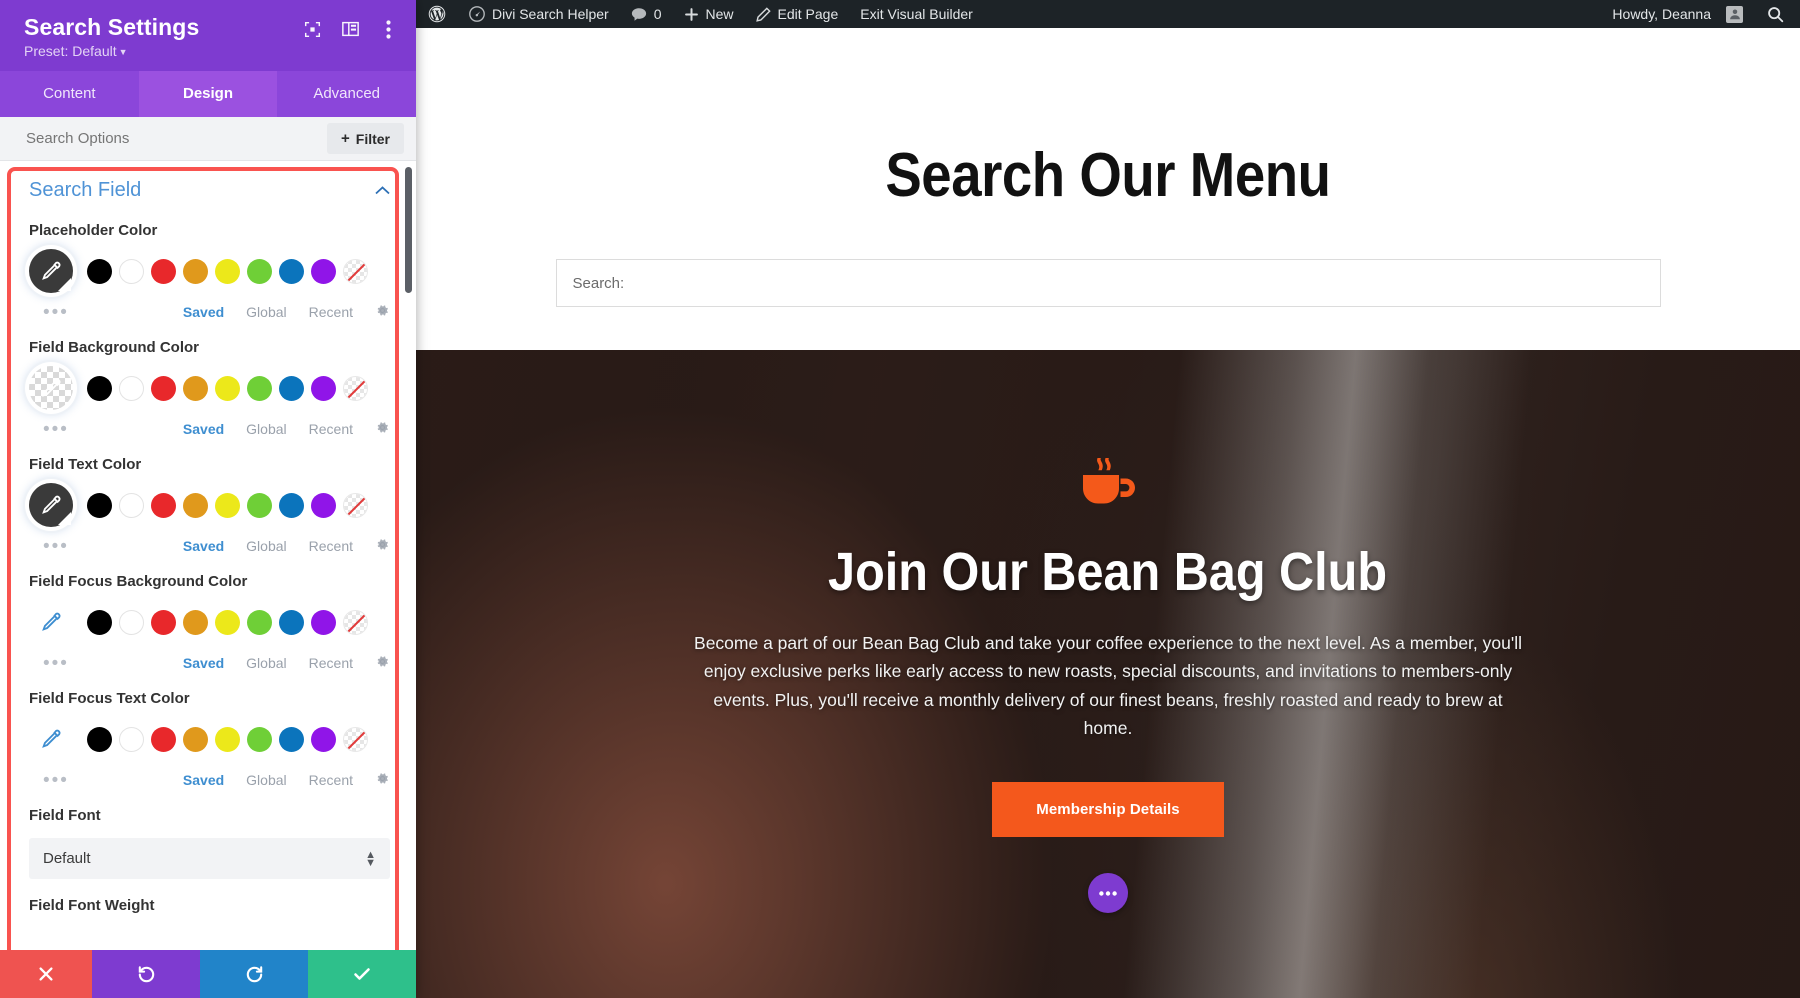 The image size is (1800, 998). What do you see at coordinates (539, 14) in the screenshot?
I see `site-name-menu: Divi Search Helper` at bounding box center [539, 14].